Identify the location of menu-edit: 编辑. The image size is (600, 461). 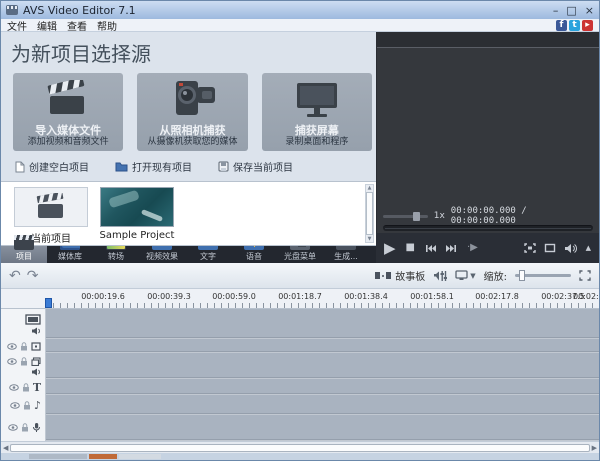
(47, 25).